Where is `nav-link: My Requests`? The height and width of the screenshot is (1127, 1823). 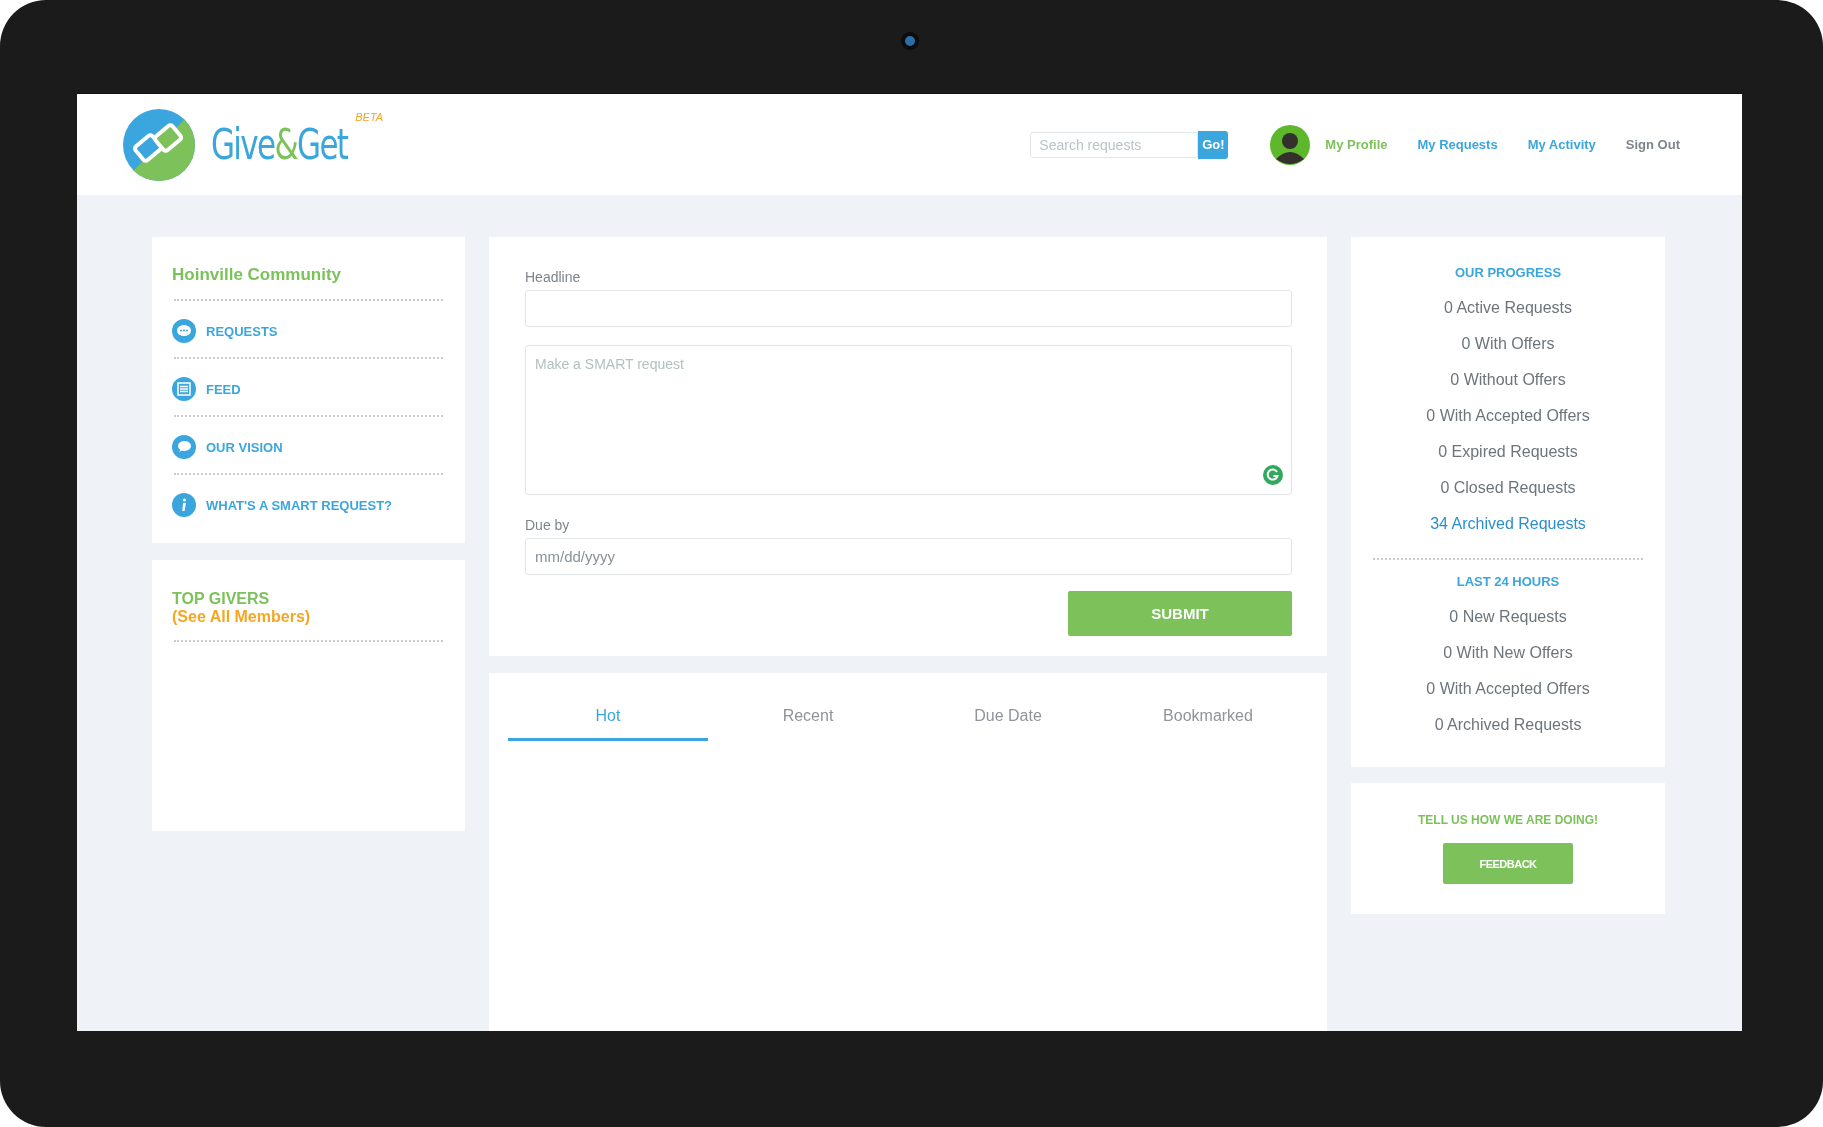
nav-link: My Requests is located at coordinates (1457, 144).